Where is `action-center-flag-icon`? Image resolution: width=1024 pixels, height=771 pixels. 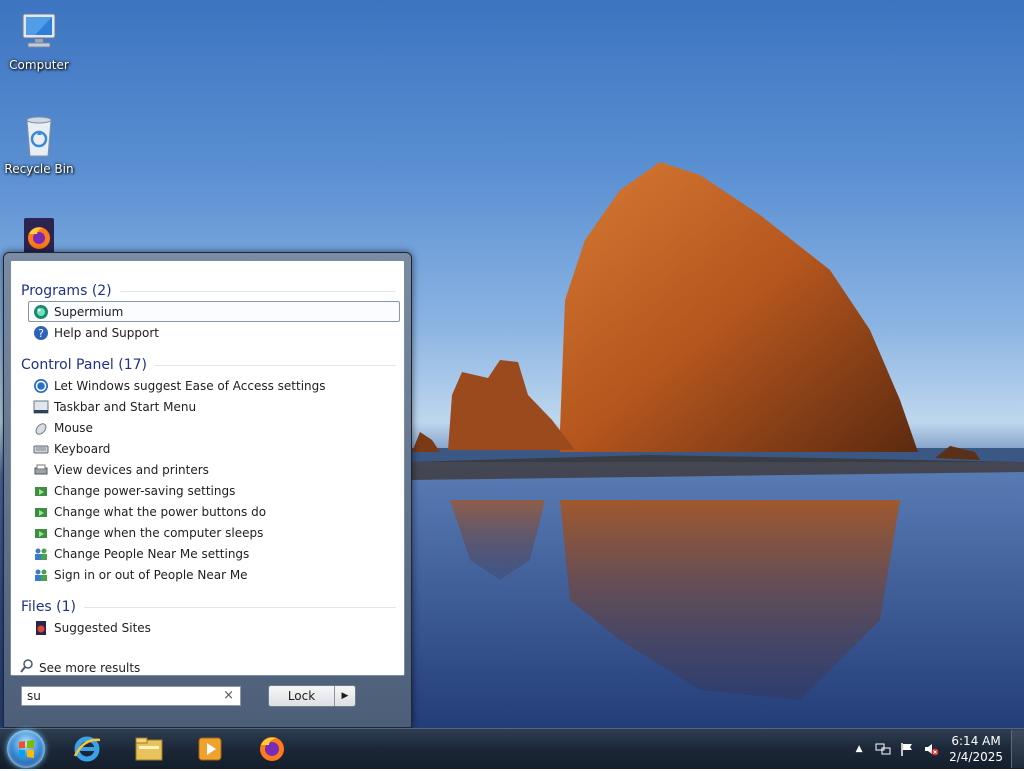 action-center-flag-icon is located at coordinates (907, 749).